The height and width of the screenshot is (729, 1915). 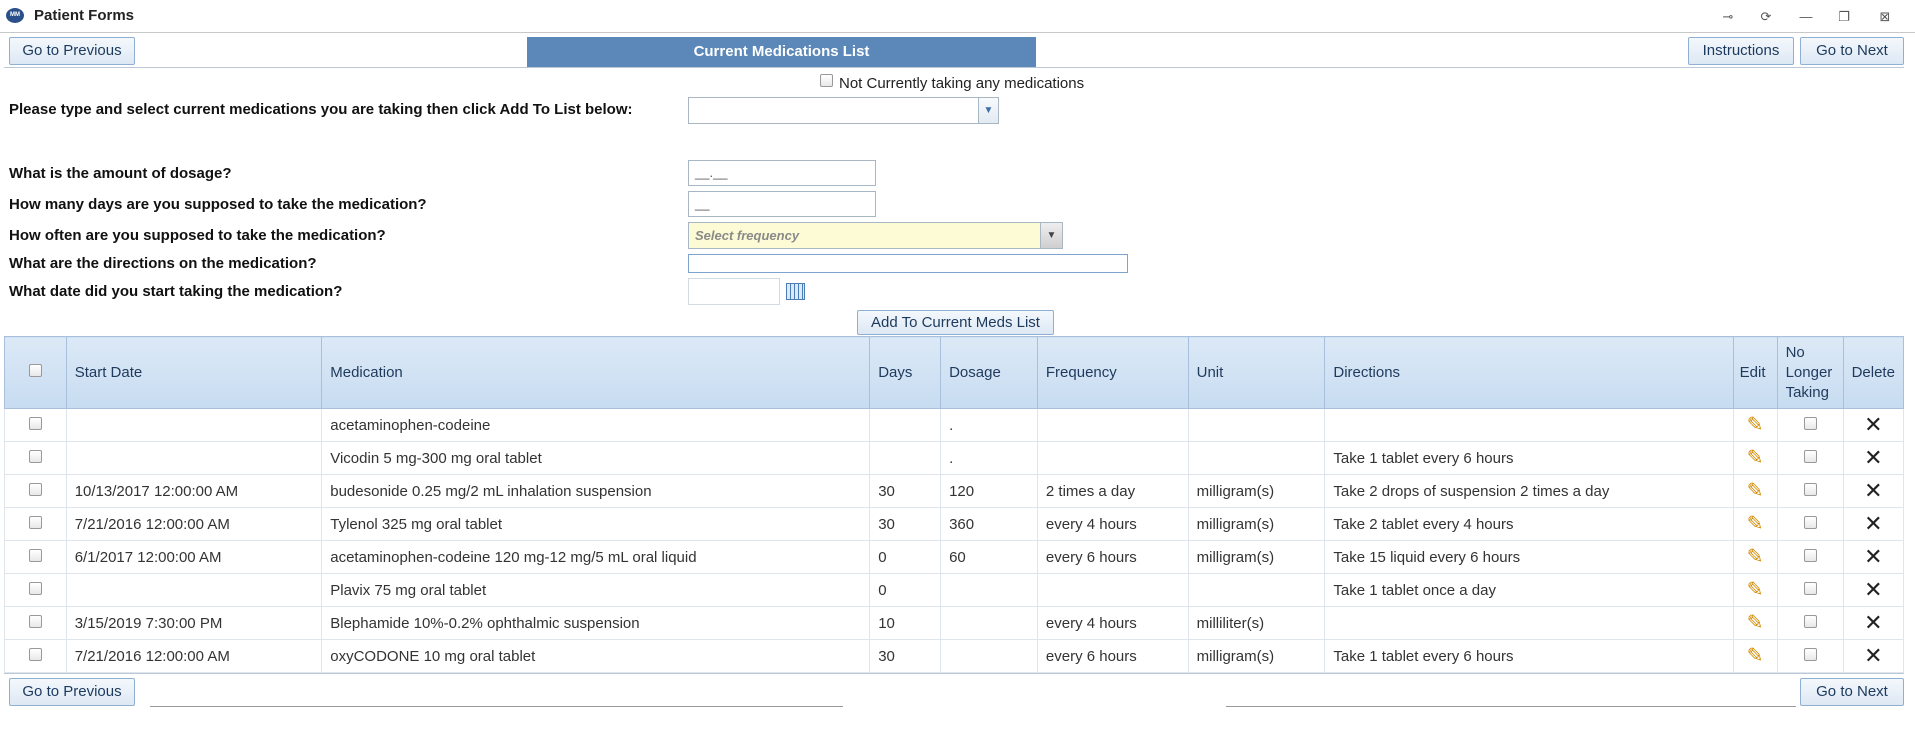 What do you see at coordinates (957, 16) in the screenshot?
I see `title-bar: MM Patient Forms ⊸ ⟳ — ❐ ⊠` at bounding box center [957, 16].